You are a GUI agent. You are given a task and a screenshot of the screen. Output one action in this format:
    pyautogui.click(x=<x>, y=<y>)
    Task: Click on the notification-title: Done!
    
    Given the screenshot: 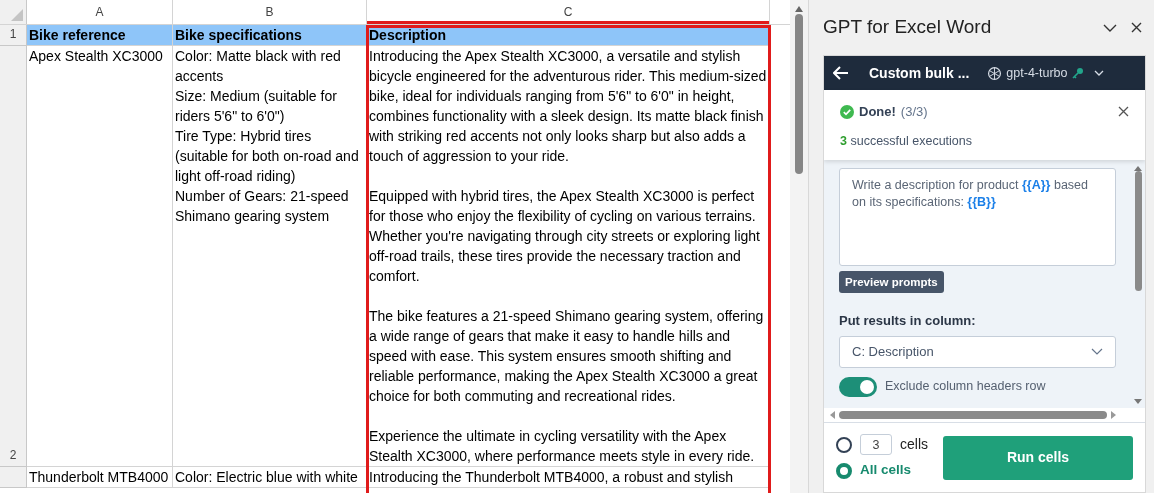 What is the action you would take?
    pyautogui.click(x=877, y=112)
    